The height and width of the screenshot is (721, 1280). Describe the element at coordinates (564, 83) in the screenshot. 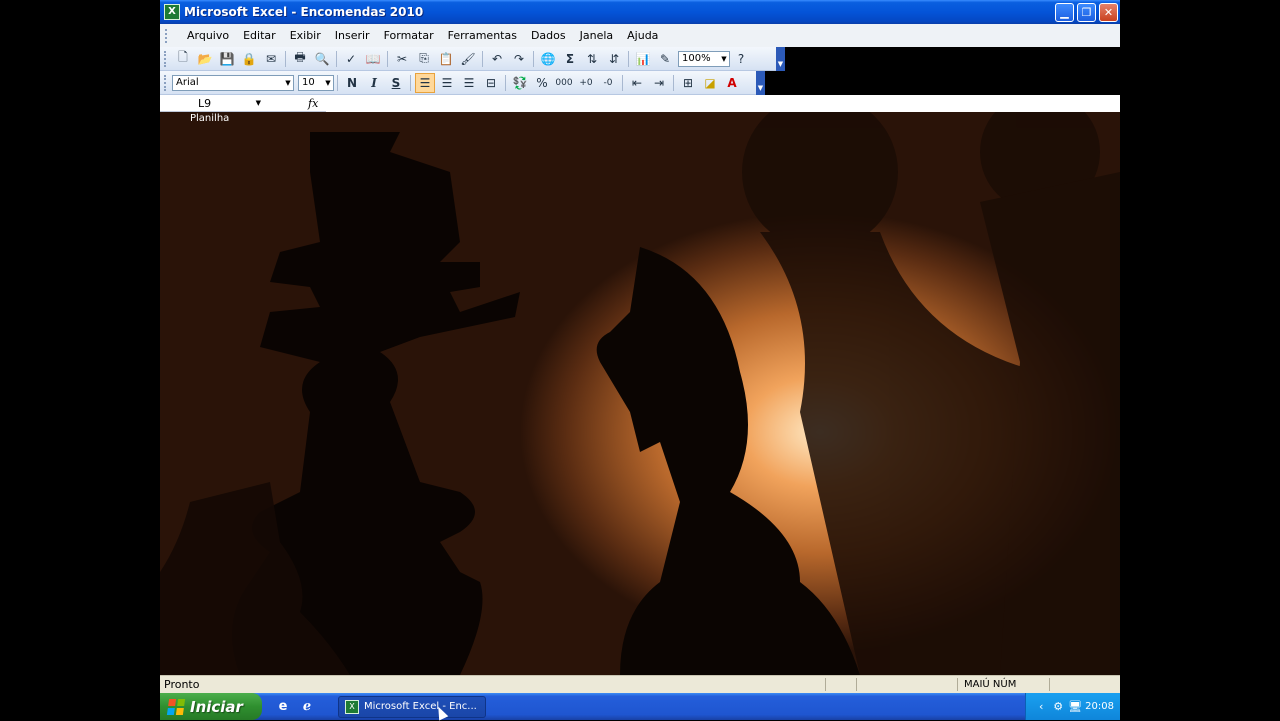

I see `thousands-separator-button: 000` at that location.